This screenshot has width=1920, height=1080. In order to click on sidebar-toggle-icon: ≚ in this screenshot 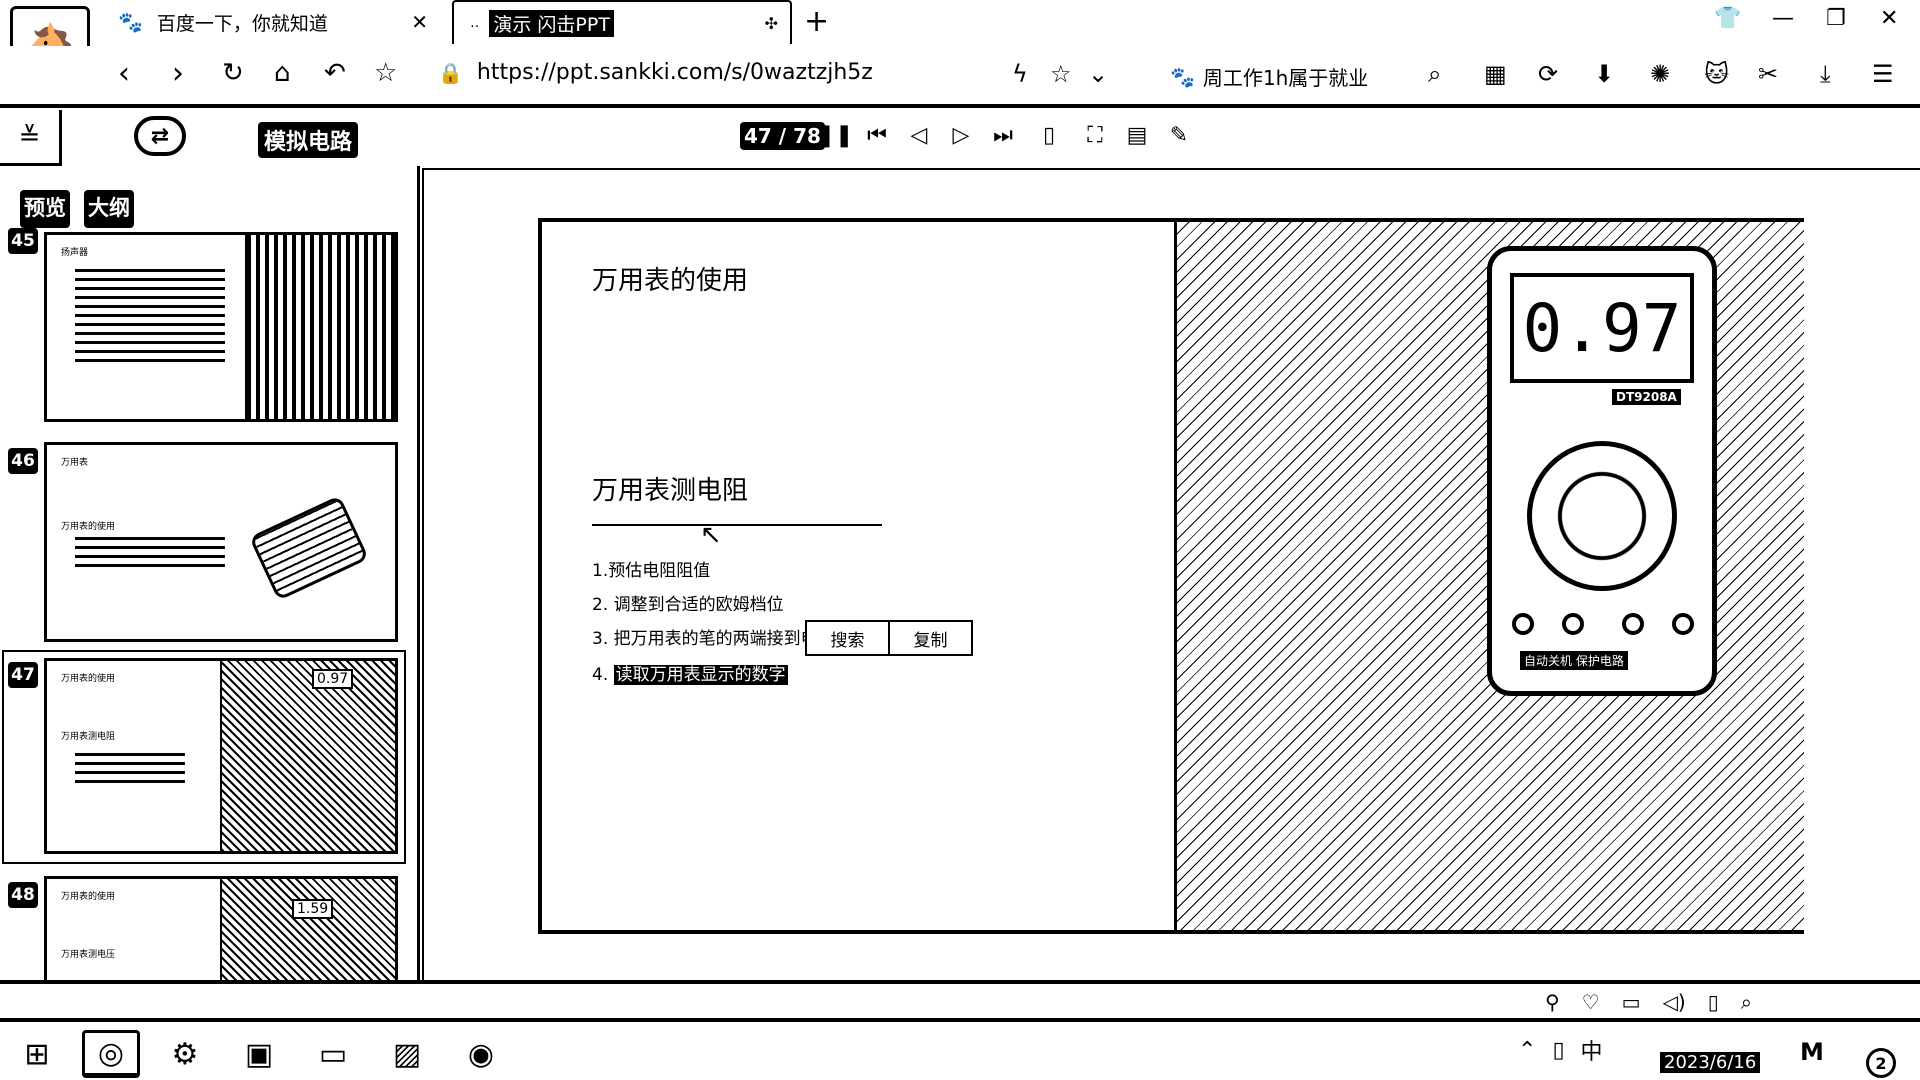, I will do `click(31, 138)`.